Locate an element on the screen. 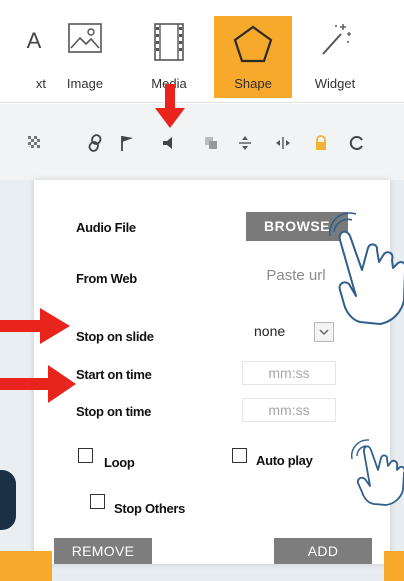 The width and height of the screenshot is (404, 581). speaker-icon is located at coordinates (169, 143).